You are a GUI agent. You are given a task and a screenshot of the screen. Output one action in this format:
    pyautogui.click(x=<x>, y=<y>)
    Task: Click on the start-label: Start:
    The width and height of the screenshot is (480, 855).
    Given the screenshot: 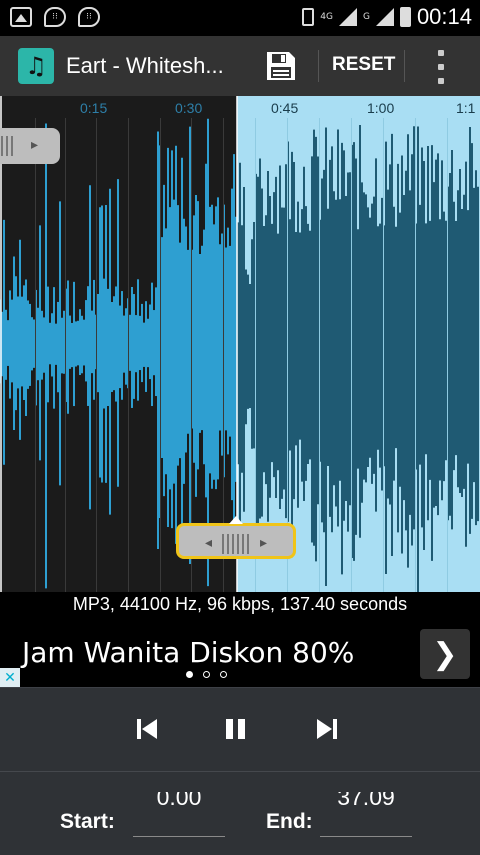 What is the action you would take?
    pyautogui.click(x=87, y=821)
    